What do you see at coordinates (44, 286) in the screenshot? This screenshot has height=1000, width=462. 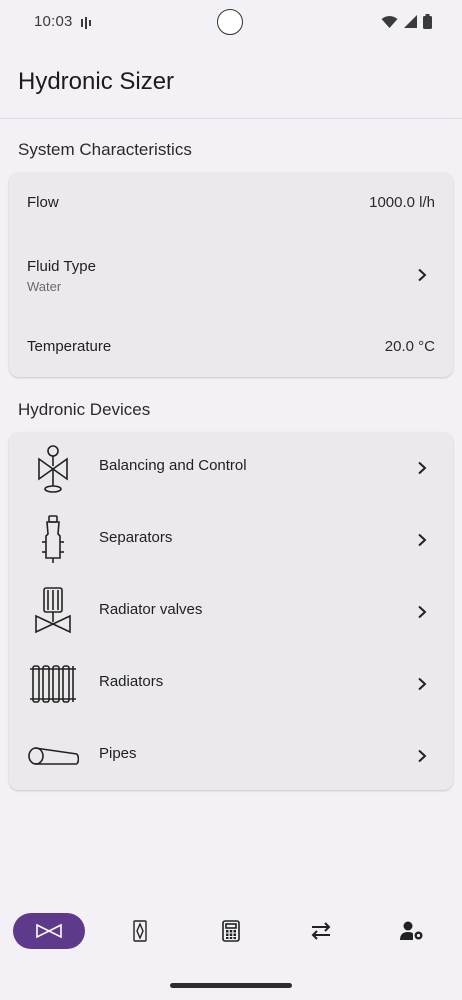 I see `fluid-type-value: Water` at bounding box center [44, 286].